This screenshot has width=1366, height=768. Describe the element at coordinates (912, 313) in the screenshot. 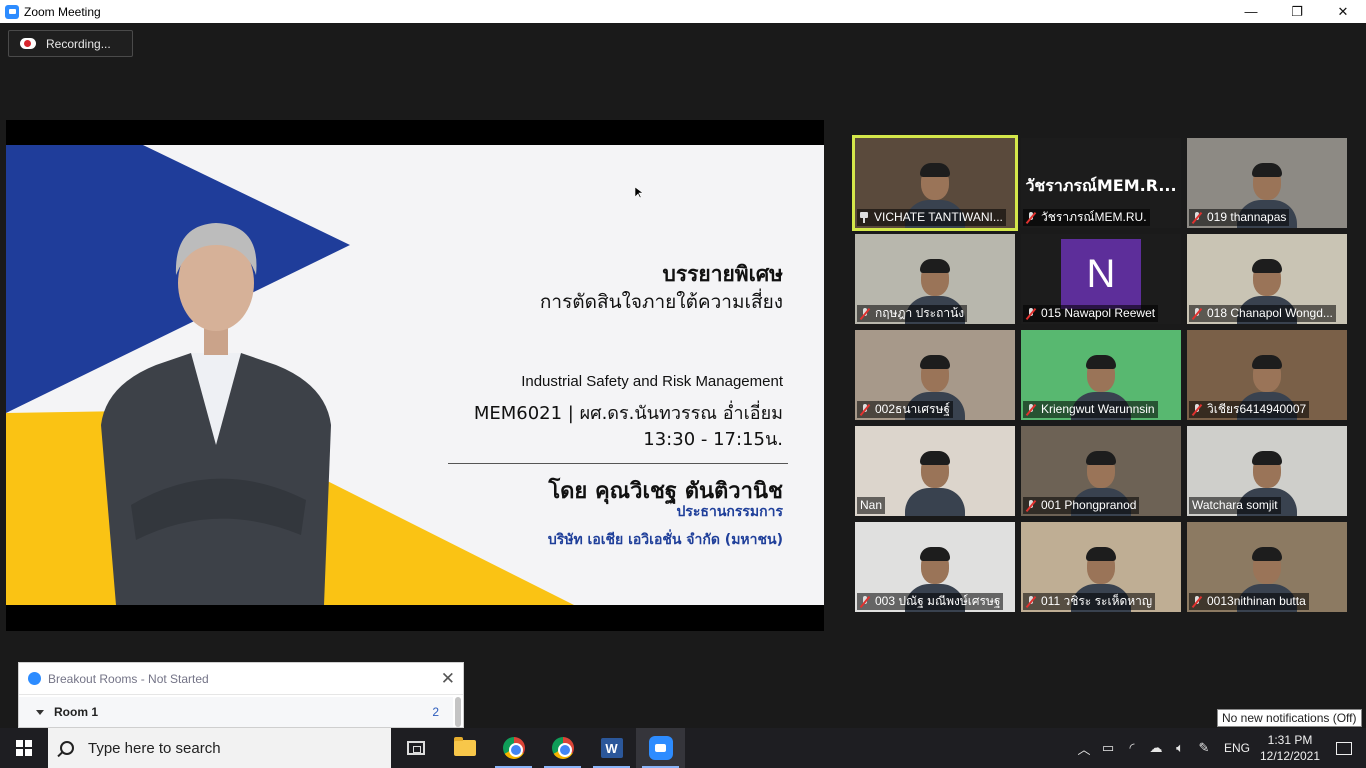

I see `participant-name-label: กฤษฎา ประถาน้ง` at that location.